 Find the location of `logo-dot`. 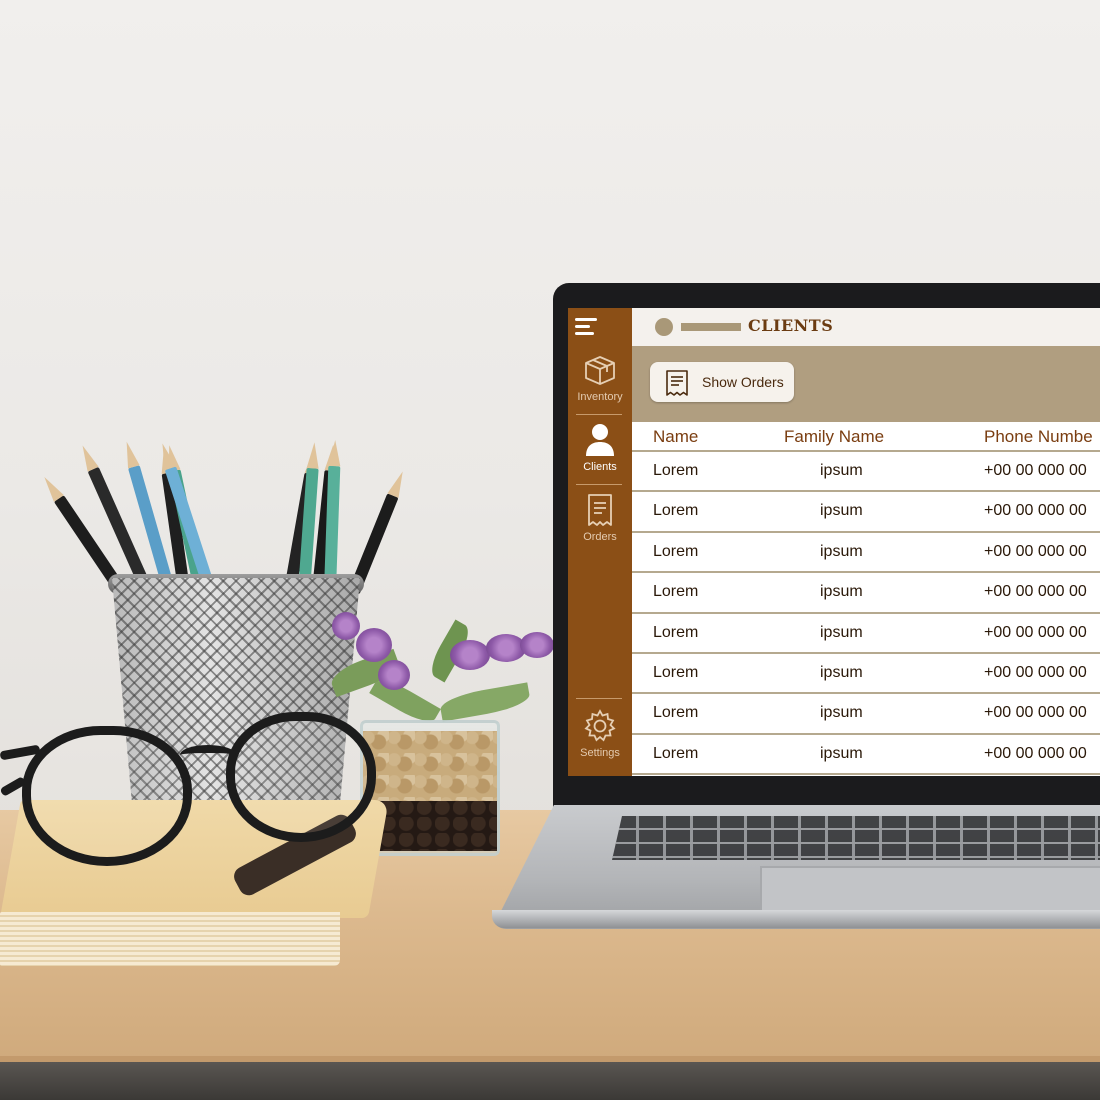

logo-dot is located at coordinates (664, 327).